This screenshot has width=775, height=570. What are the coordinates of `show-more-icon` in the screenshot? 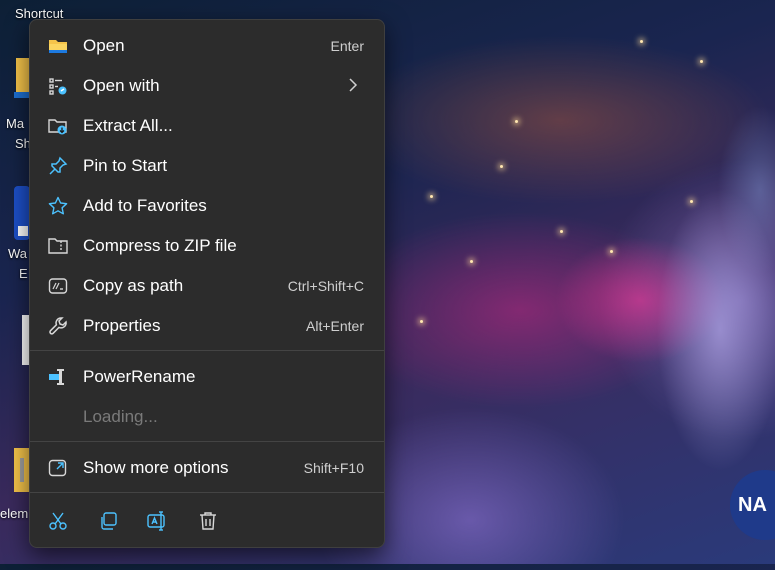 It's located at (58, 468).